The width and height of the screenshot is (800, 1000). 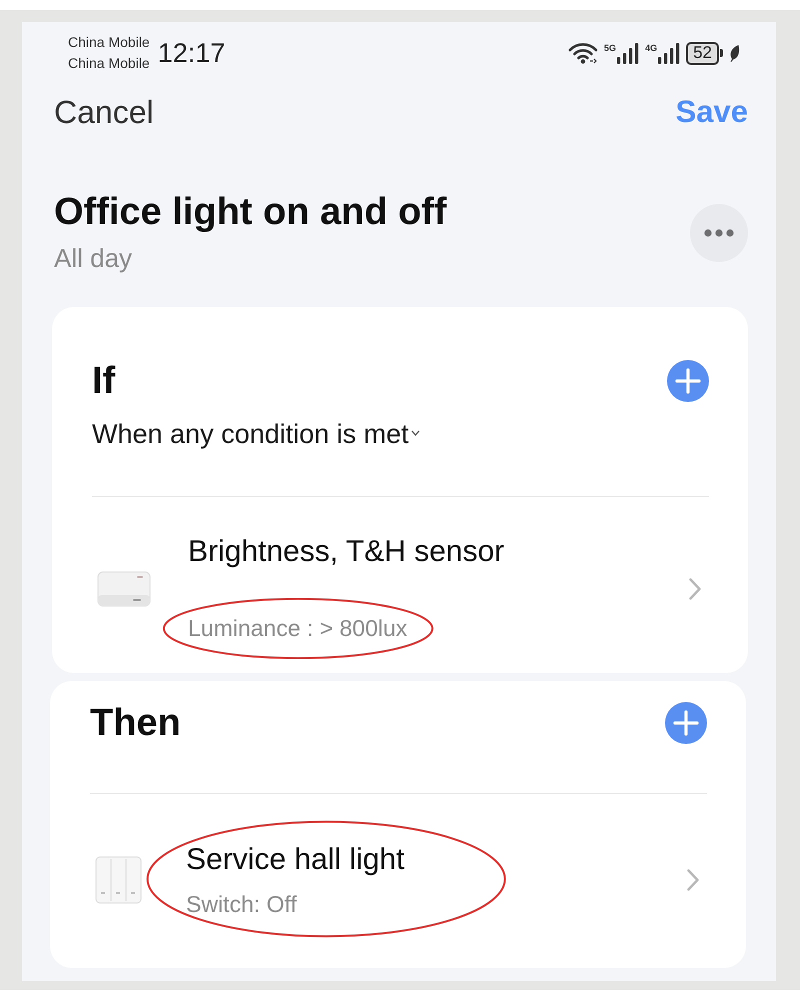 I want to click on clock-time: 12:17, so click(x=192, y=53).